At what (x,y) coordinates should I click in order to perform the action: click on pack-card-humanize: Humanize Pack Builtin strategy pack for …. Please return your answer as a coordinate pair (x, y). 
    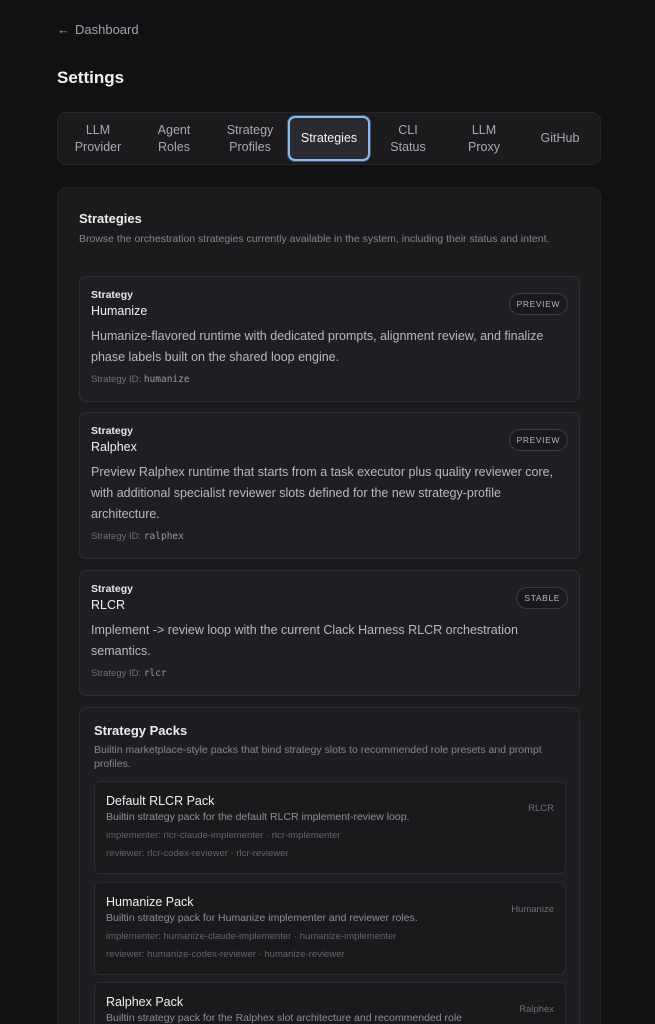
    Looking at the image, I should click on (330, 928).